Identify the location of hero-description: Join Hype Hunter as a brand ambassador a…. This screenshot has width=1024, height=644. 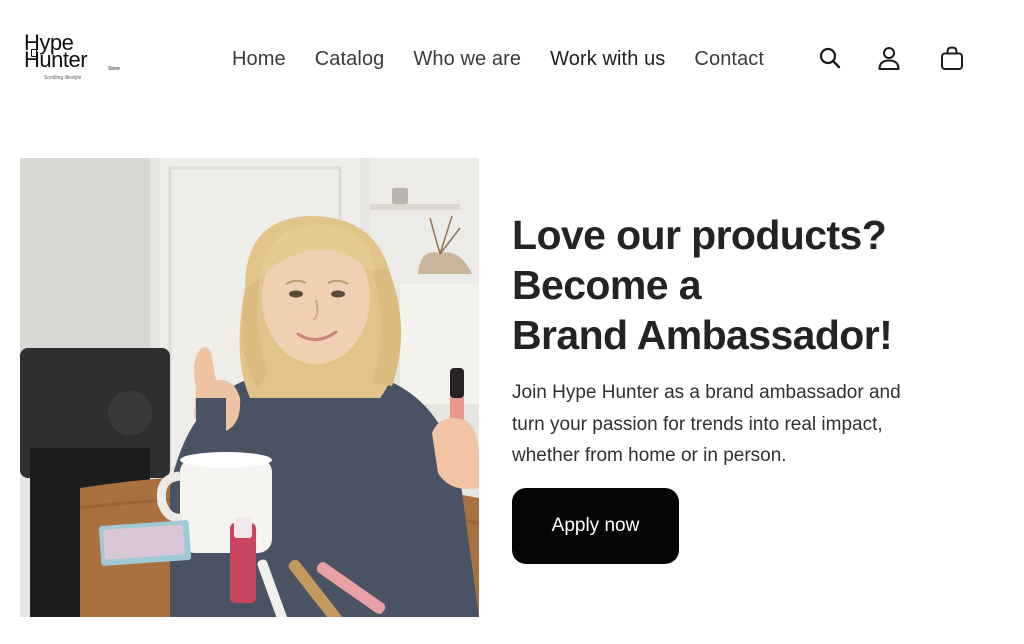
(747, 424).